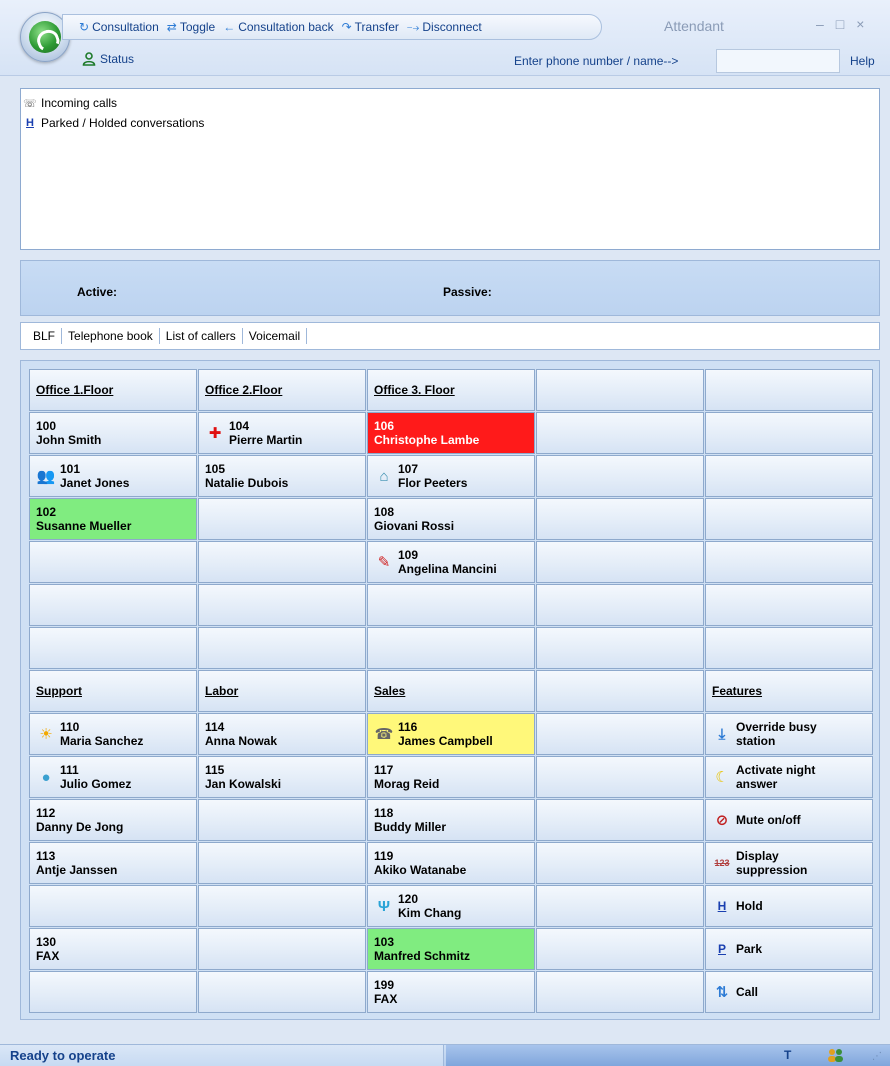 The image size is (890, 1066). What do you see at coordinates (278, 27) in the screenshot?
I see `consultation-back-button: ← Consultation back` at bounding box center [278, 27].